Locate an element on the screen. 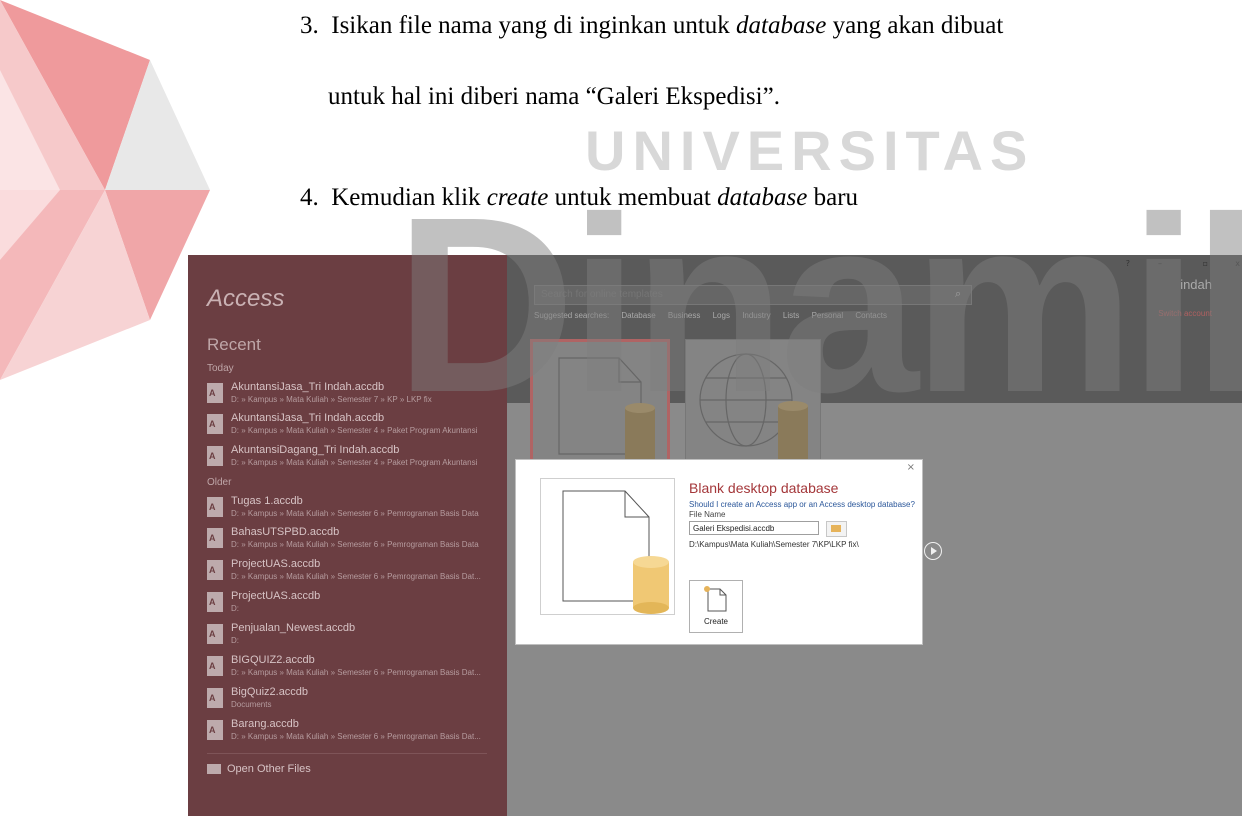  file-name-field is located at coordinates (754, 528).